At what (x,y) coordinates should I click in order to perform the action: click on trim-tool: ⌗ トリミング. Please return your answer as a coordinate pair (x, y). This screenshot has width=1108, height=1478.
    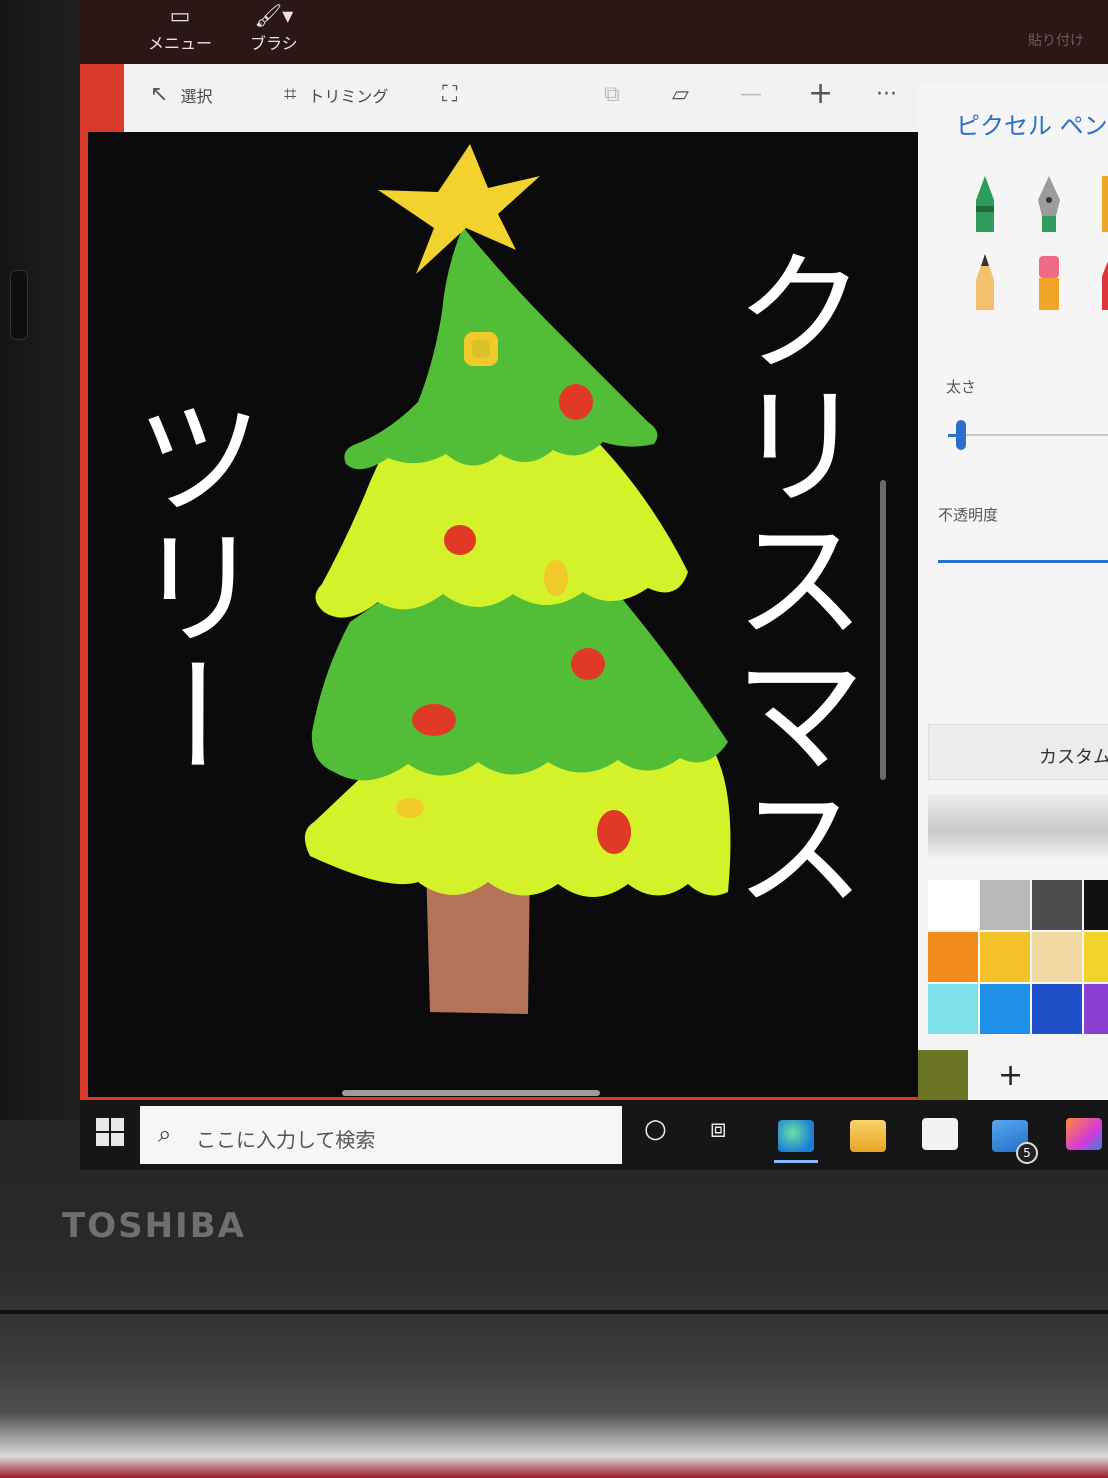
    Looking at the image, I should click on (336, 94).